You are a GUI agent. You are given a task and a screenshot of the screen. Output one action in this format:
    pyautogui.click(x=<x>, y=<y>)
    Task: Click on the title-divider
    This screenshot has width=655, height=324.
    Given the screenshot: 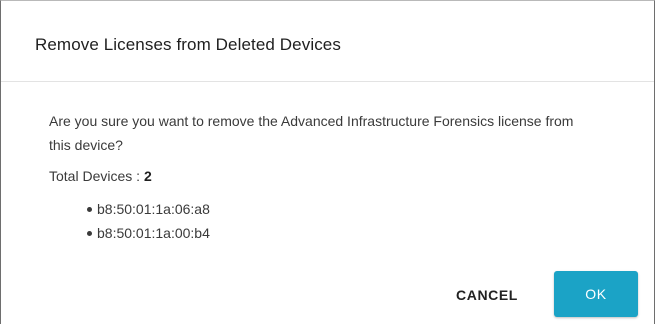 What is the action you would take?
    pyautogui.click(x=327, y=81)
    